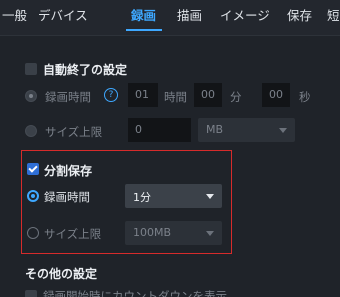 This screenshot has width=340, height=297. I want to click on split-size-radio, so click(33, 233).